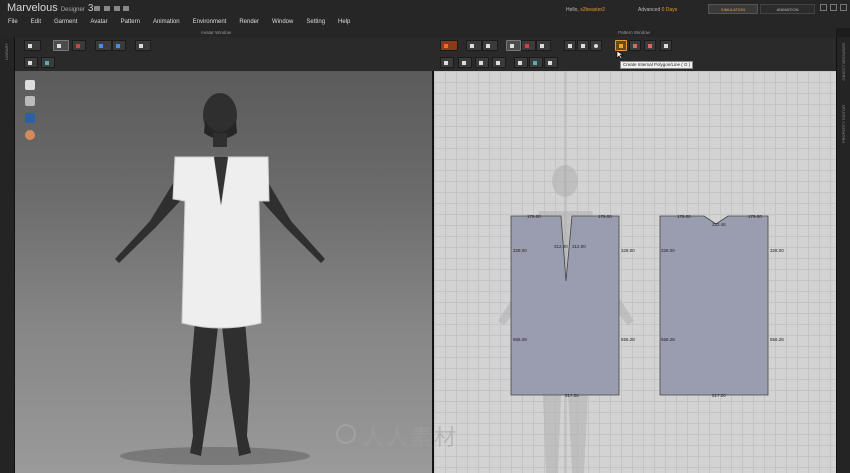 The height and width of the screenshot is (473, 850). Describe the element at coordinates (490, 45) in the screenshot. I see `edit-pattern-button` at that location.